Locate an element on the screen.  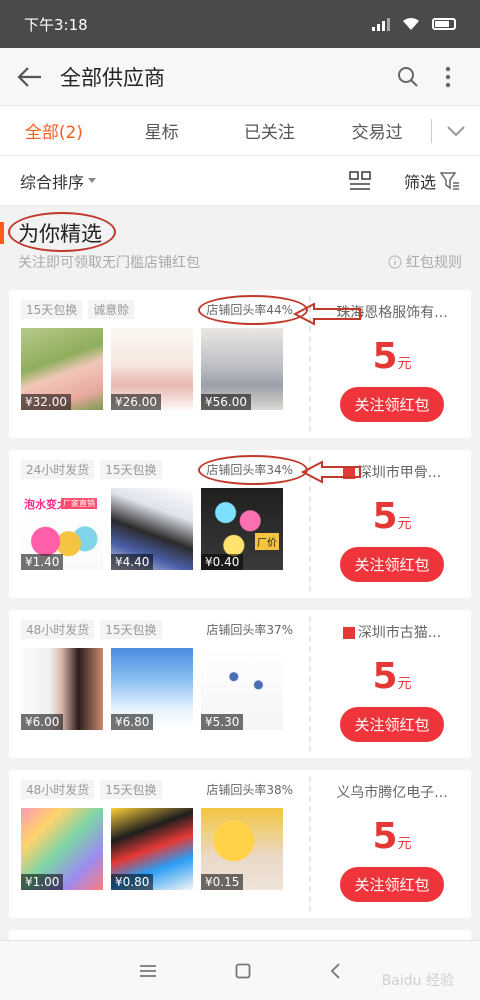
section-title: 为你精选 is located at coordinates (62, 232).